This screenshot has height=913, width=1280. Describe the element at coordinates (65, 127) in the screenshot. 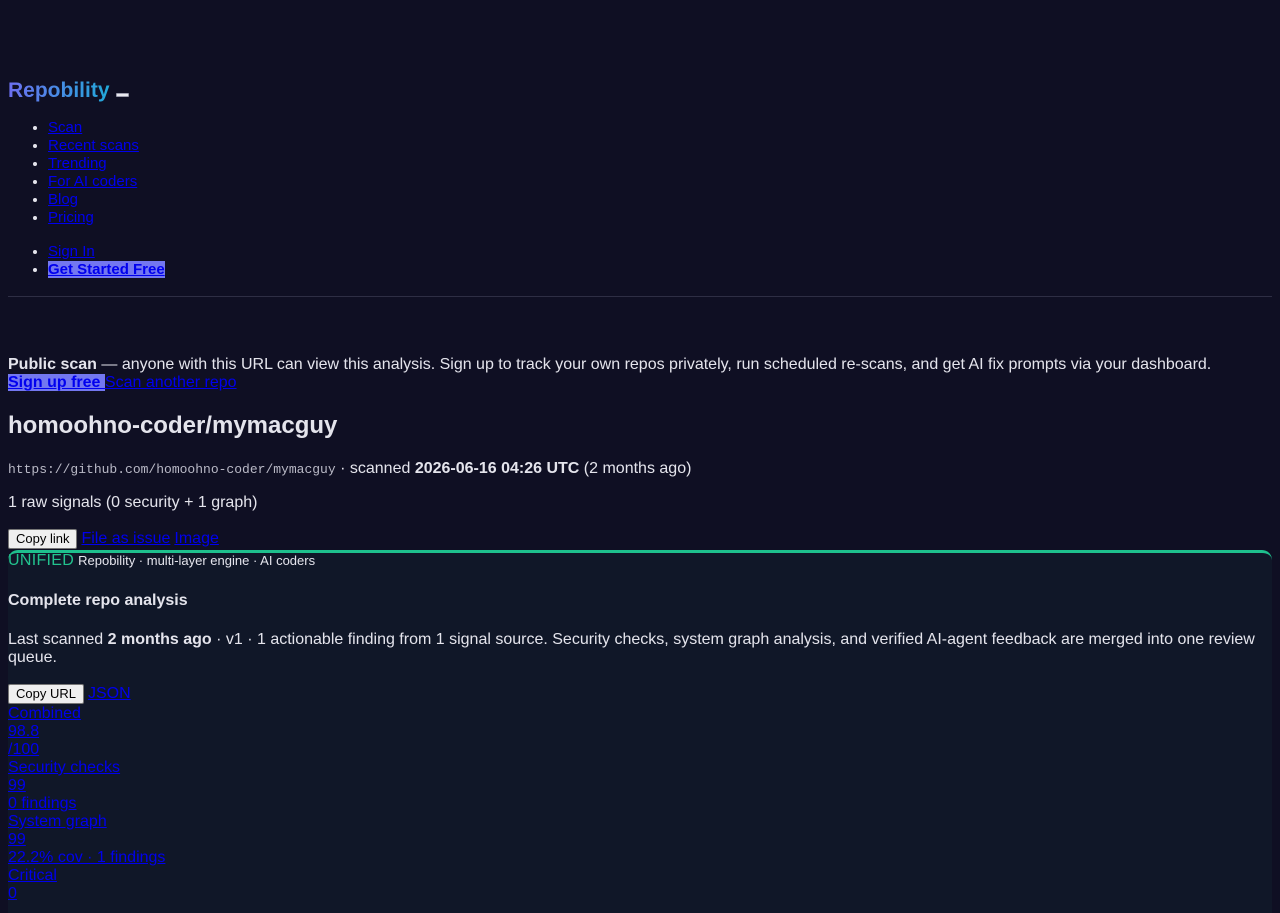

I see `nav-scan: Scan` at that location.